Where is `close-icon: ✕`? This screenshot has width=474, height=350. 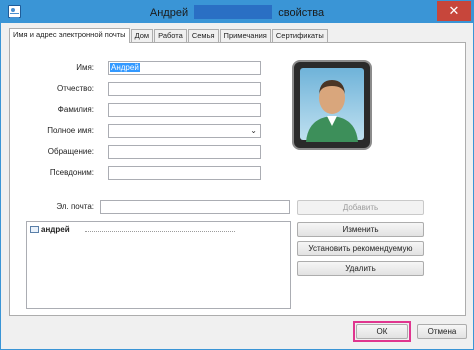 close-icon: ✕ is located at coordinates (454, 10).